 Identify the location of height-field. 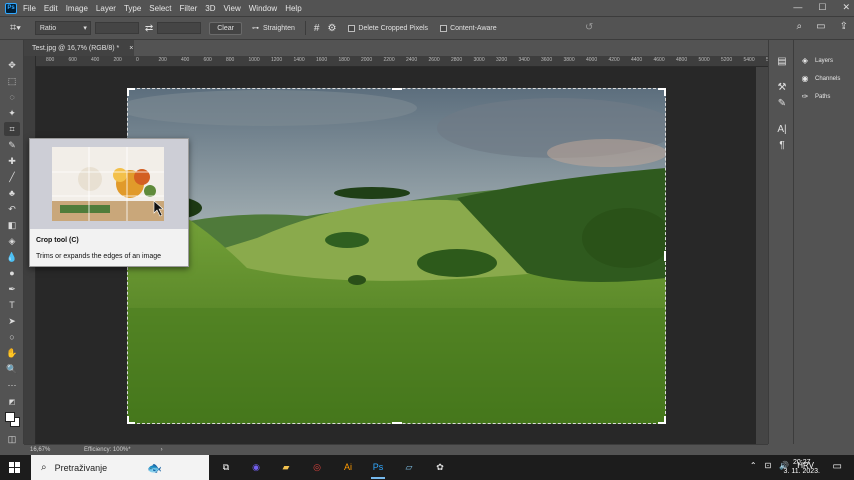
(179, 28).